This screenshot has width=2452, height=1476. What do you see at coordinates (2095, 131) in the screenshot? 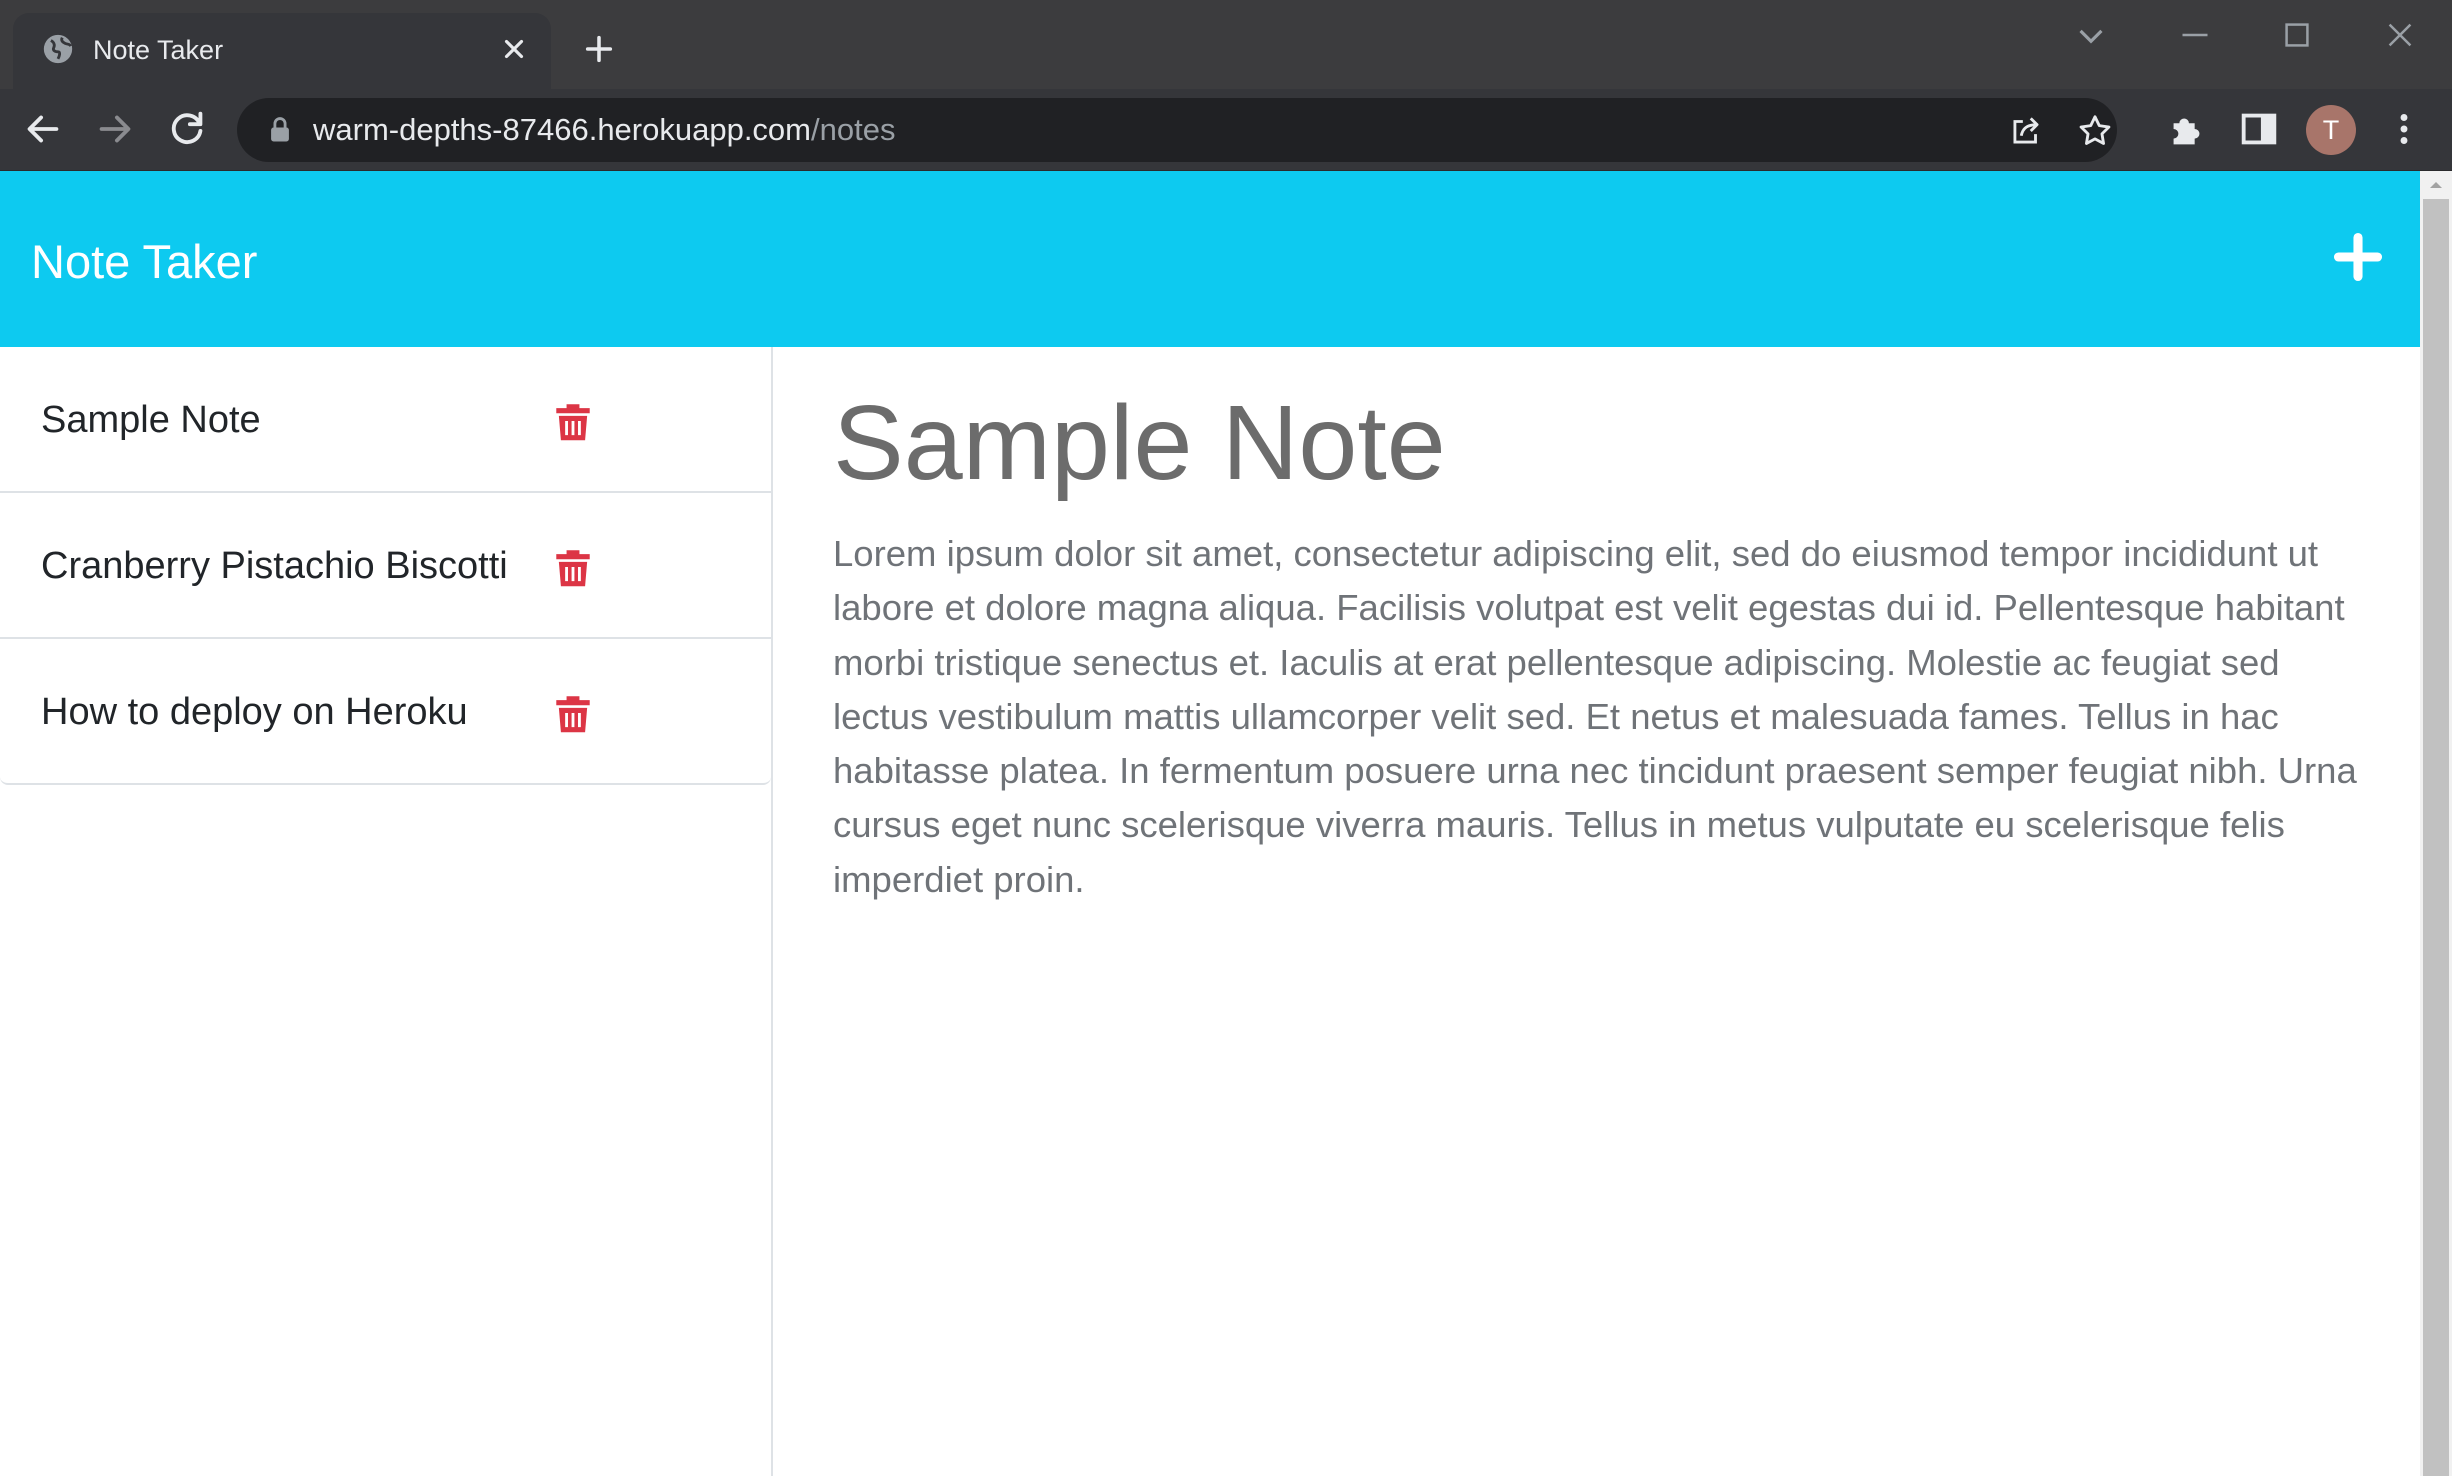
I see `bookmark-star-icon` at bounding box center [2095, 131].